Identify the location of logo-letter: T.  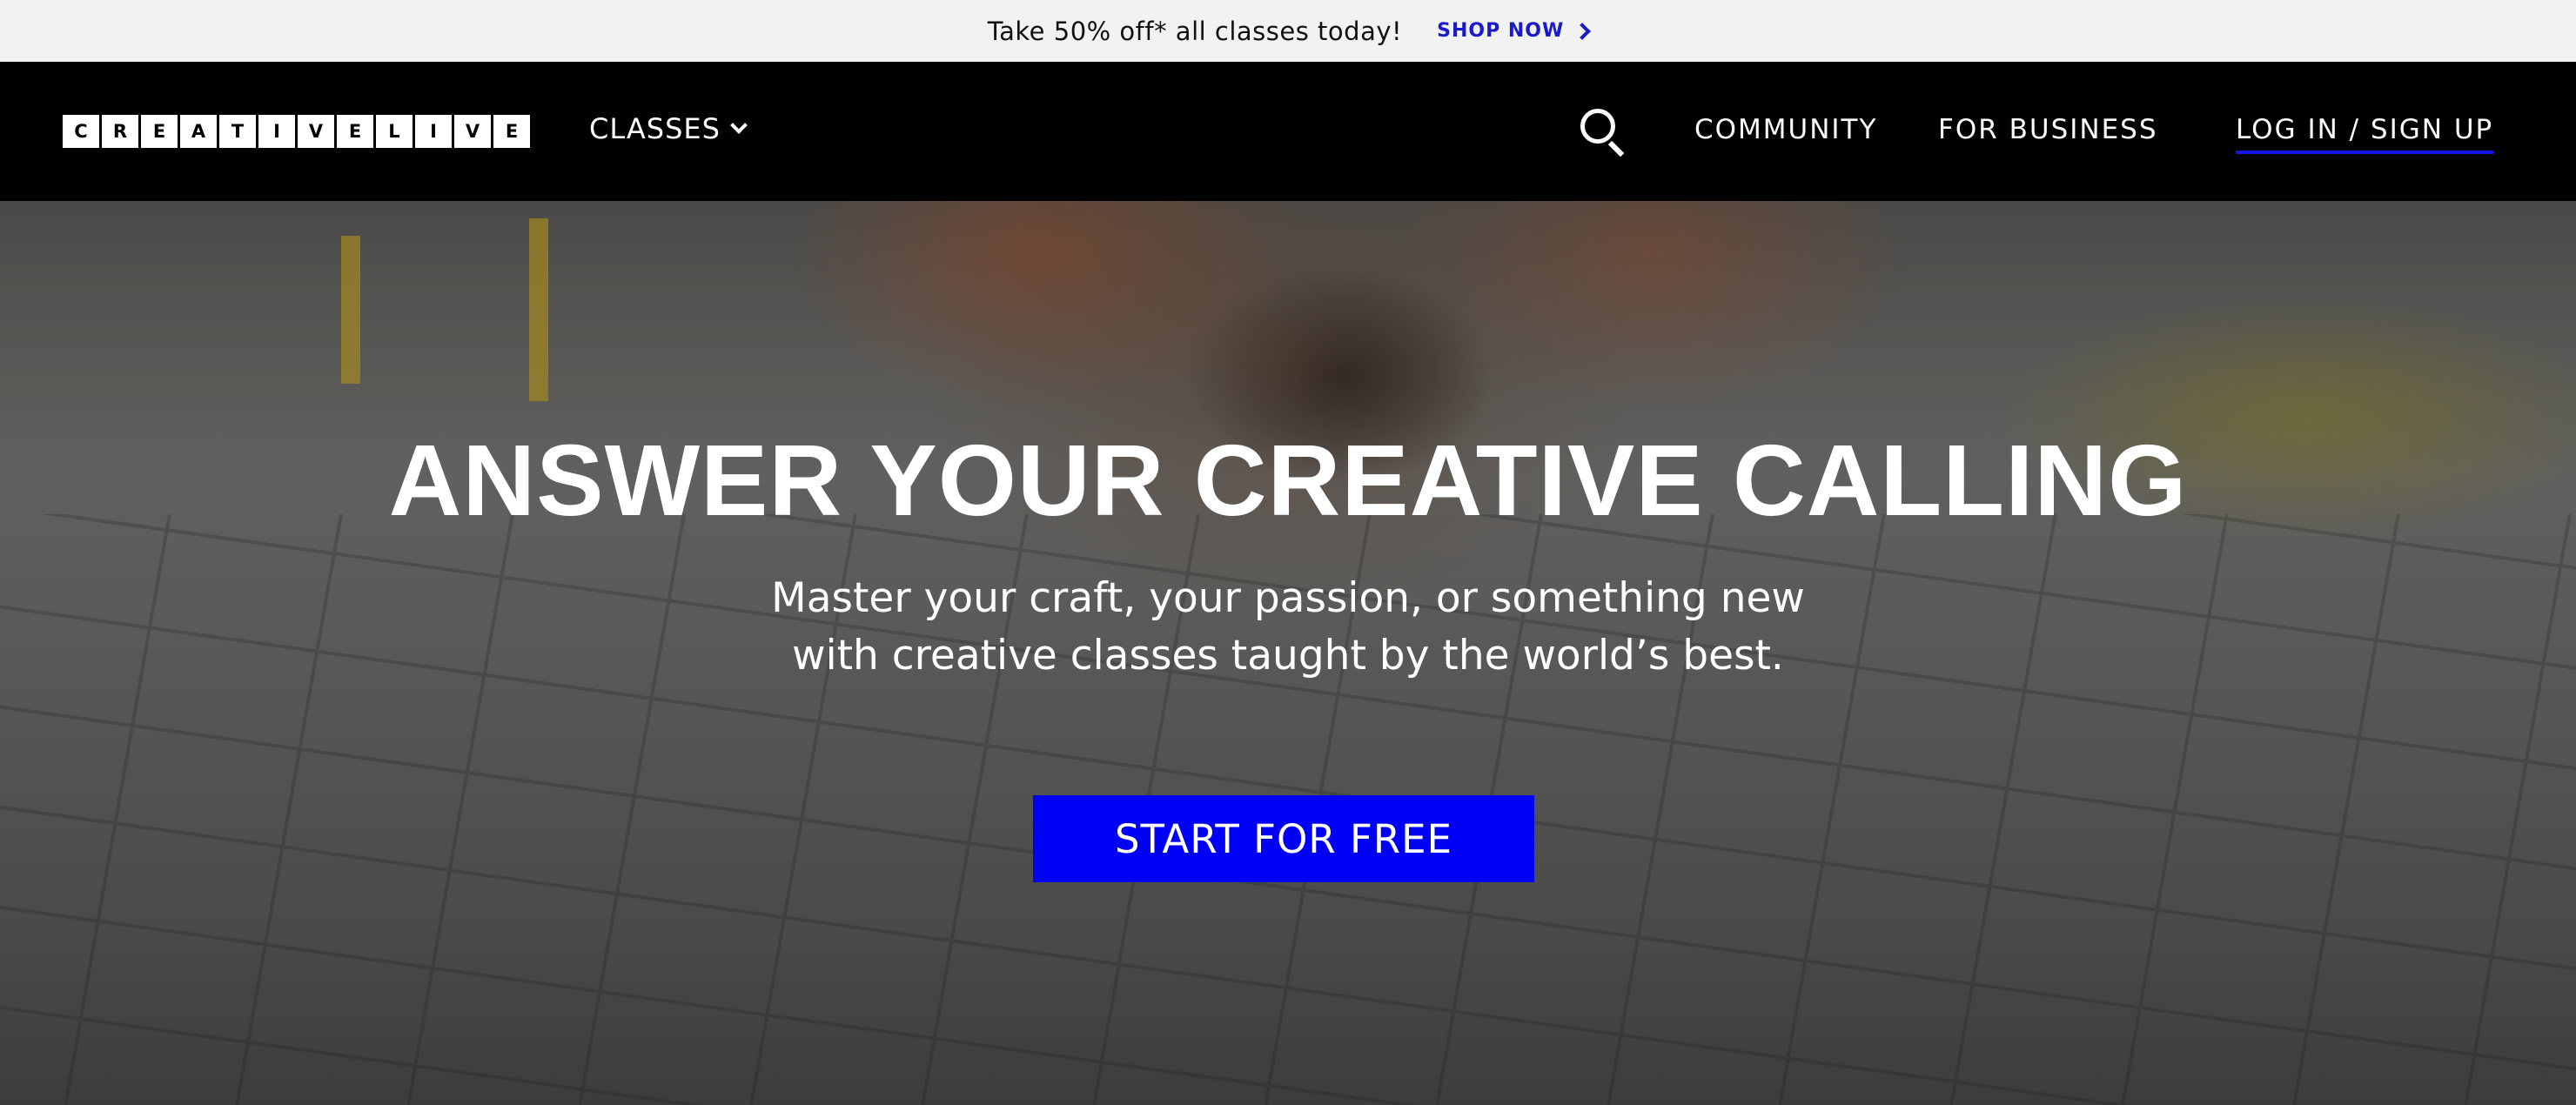
(237, 131).